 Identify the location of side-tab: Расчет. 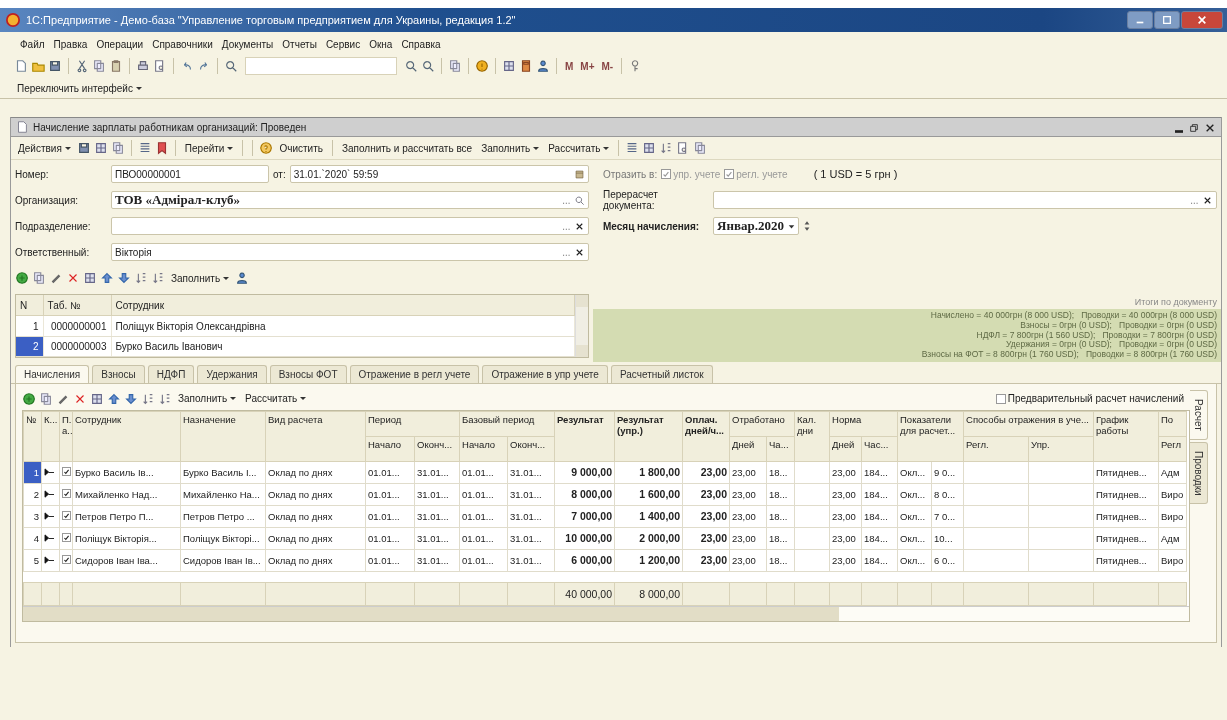
(1199, 415).